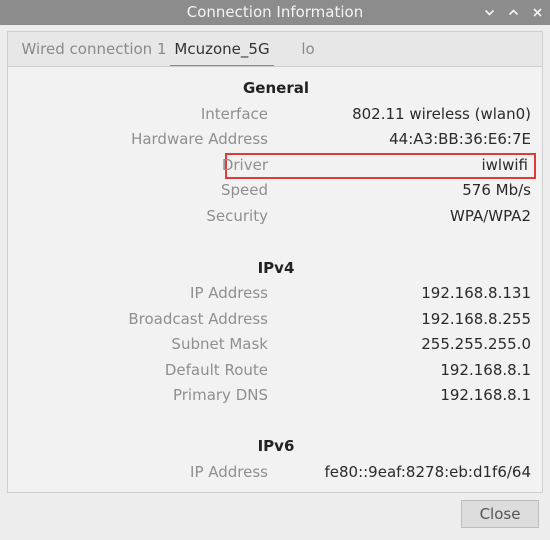 The image size is (550, 540). I want to click on security-value: WPA/WPA2, so click(490, 216).